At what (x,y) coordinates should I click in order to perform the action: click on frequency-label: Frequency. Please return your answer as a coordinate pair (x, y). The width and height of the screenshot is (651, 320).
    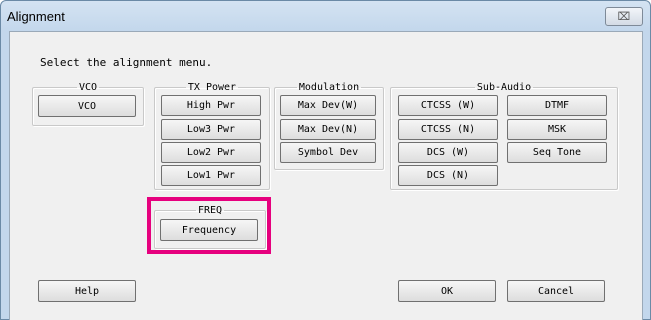
    Looking at the image, I should click on (209, 230).